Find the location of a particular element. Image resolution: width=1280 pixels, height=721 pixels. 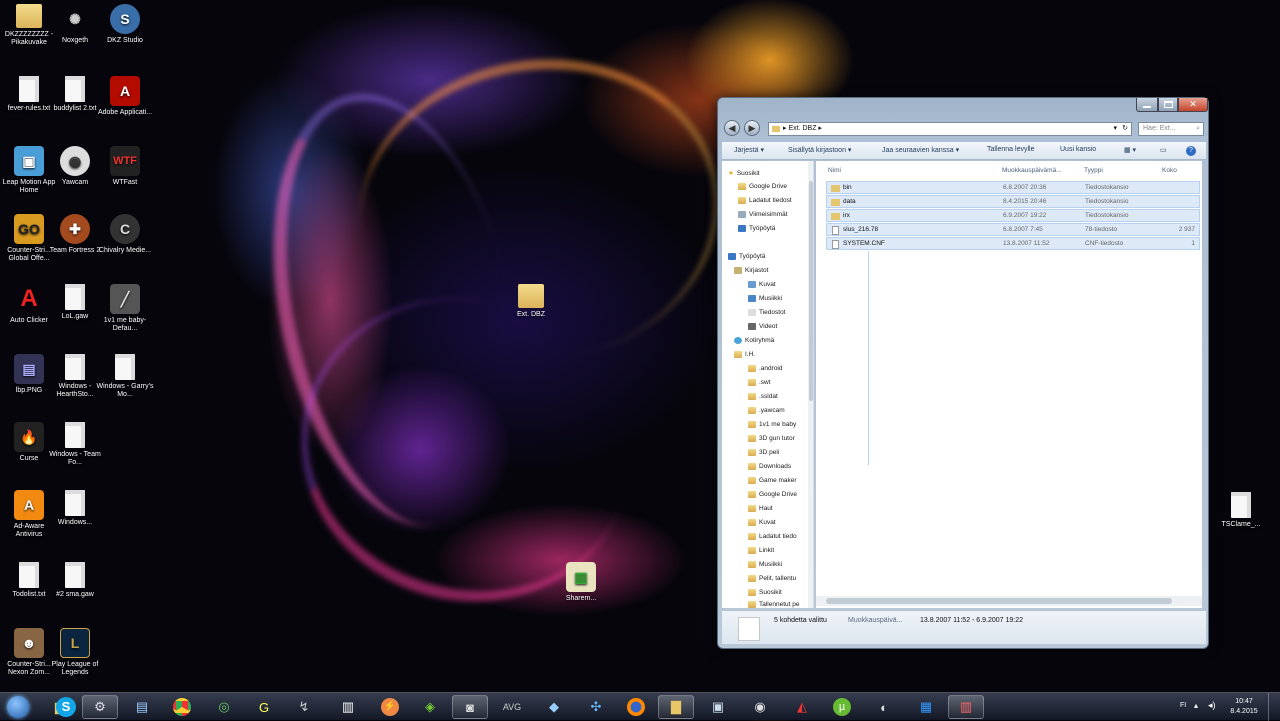

table-row: data 8.4.2015 20:46 Tiedostokansio is located at coordinates (1013, 201).